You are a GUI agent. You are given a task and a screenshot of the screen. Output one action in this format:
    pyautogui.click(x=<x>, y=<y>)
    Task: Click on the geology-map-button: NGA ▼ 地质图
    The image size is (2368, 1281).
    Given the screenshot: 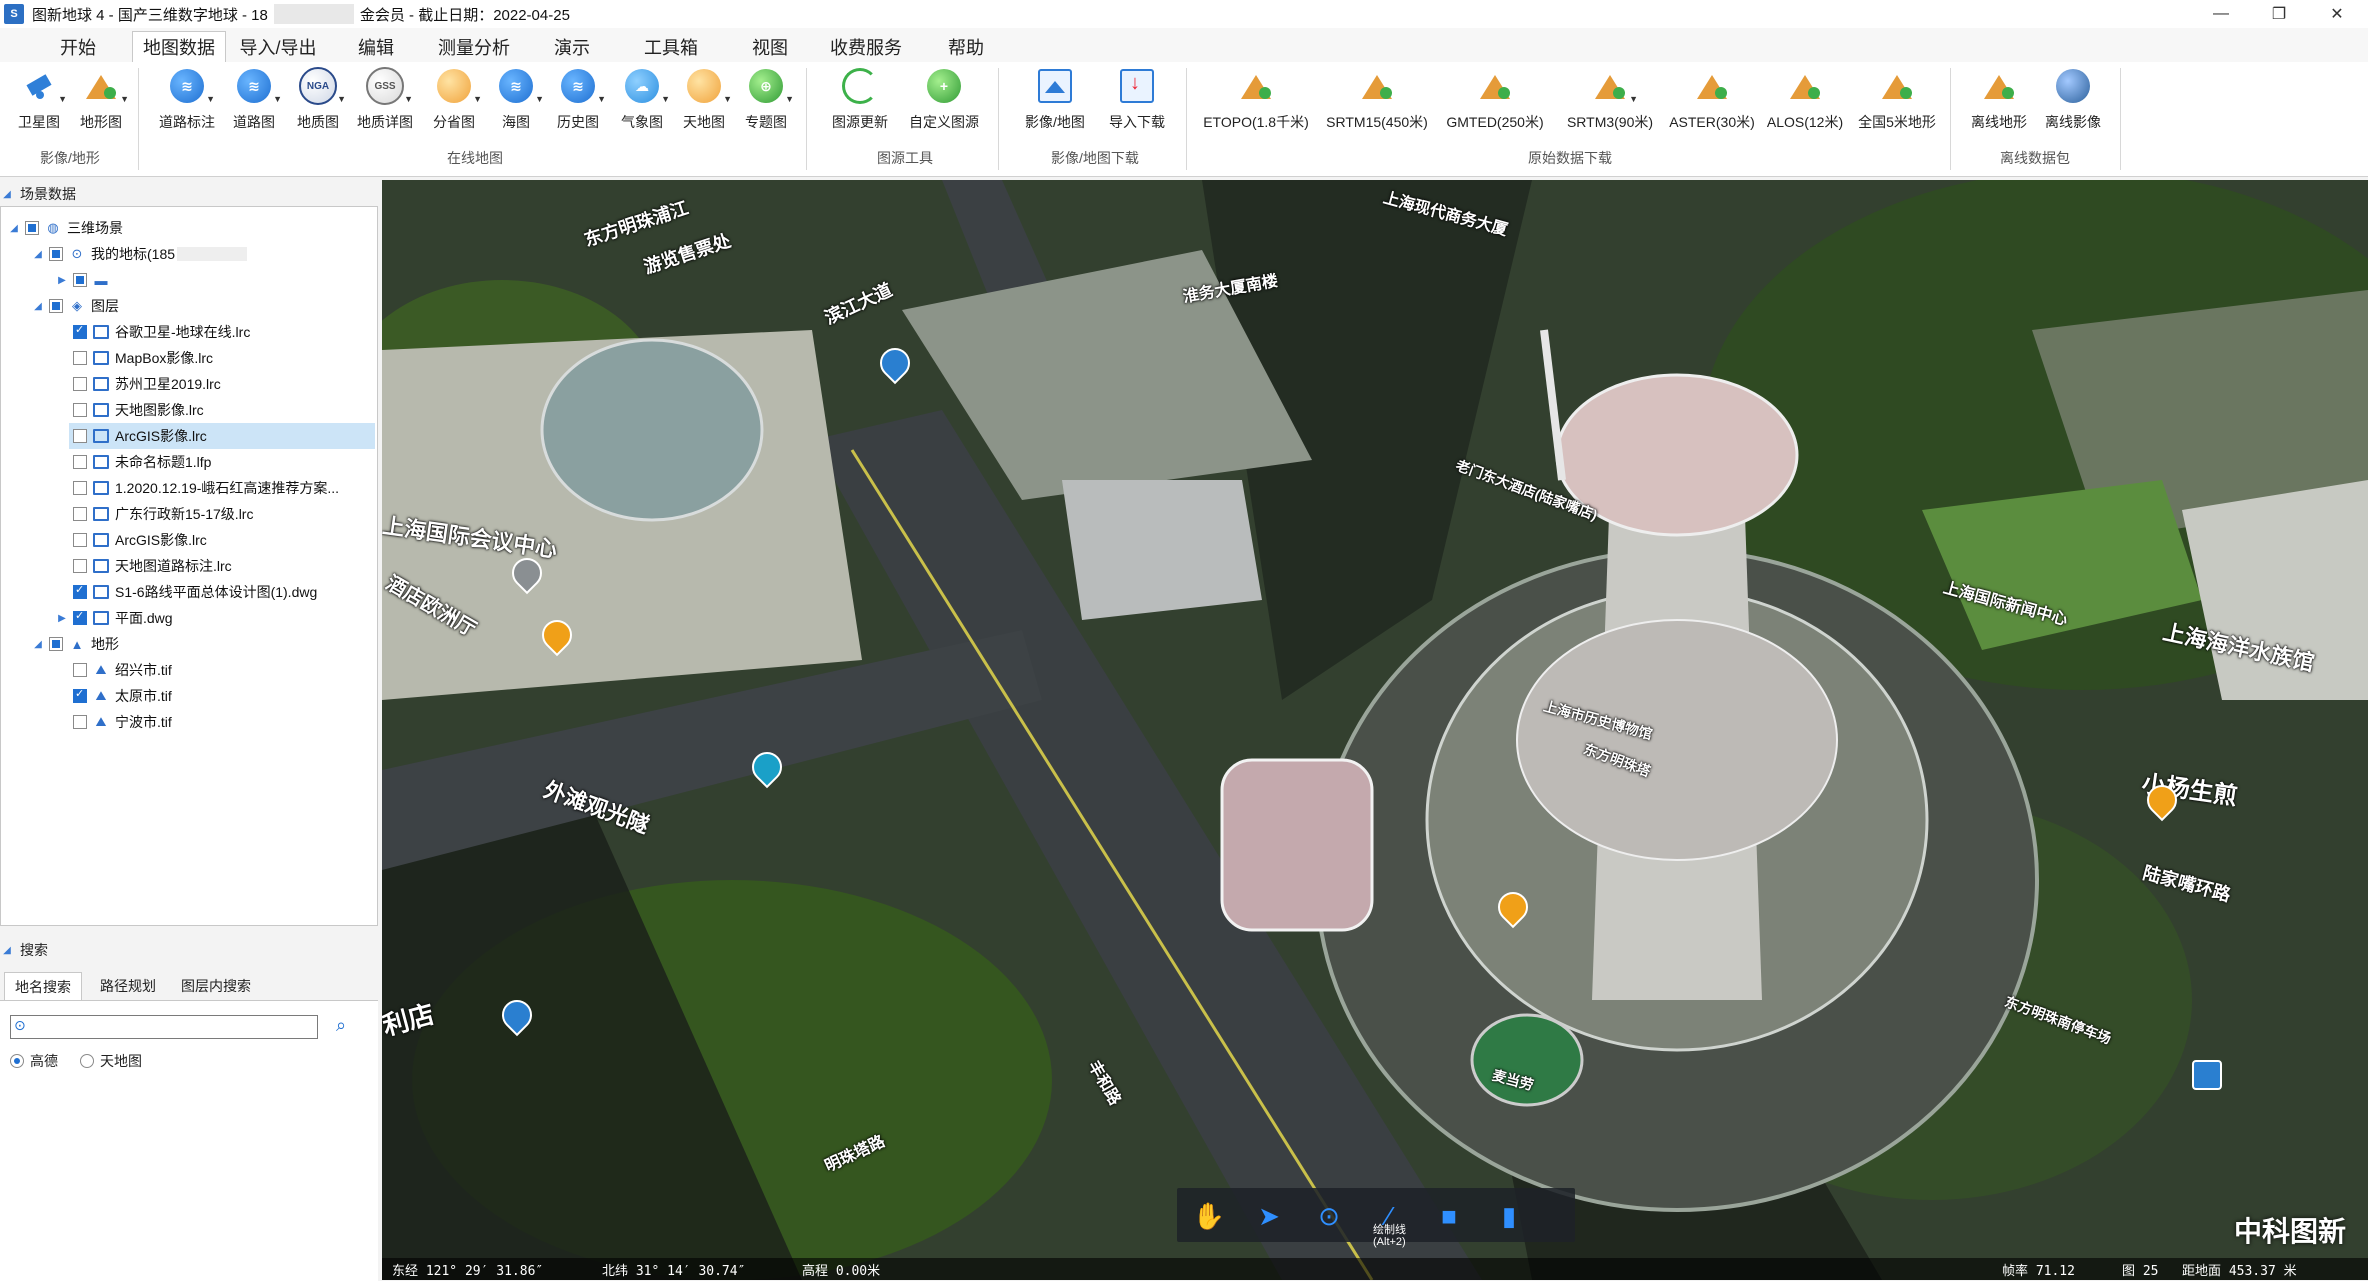 What is the action you would take?
    pyautogui.click(x=319, y=104)
    